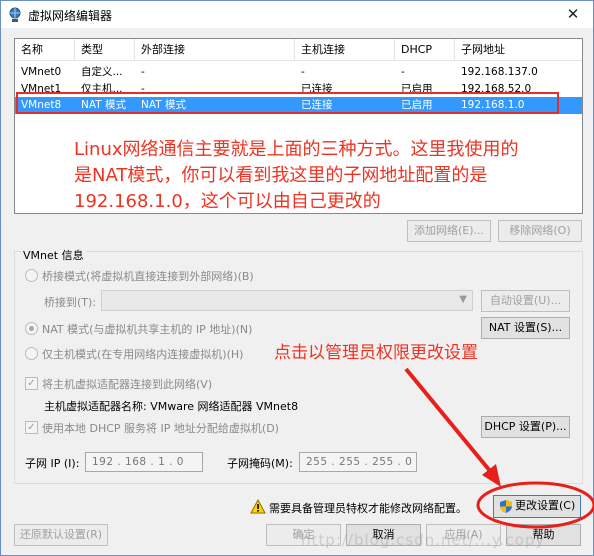  What do you see at coordinates (287, 300) in the screenshot?
I see `bridged-to-select: ▼` at bounding box center [287, 300].